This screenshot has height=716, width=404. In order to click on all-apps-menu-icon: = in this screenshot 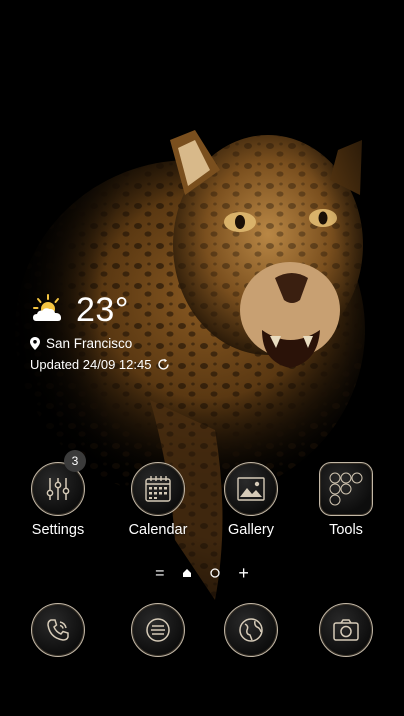, I will do `click(159, 574)`.